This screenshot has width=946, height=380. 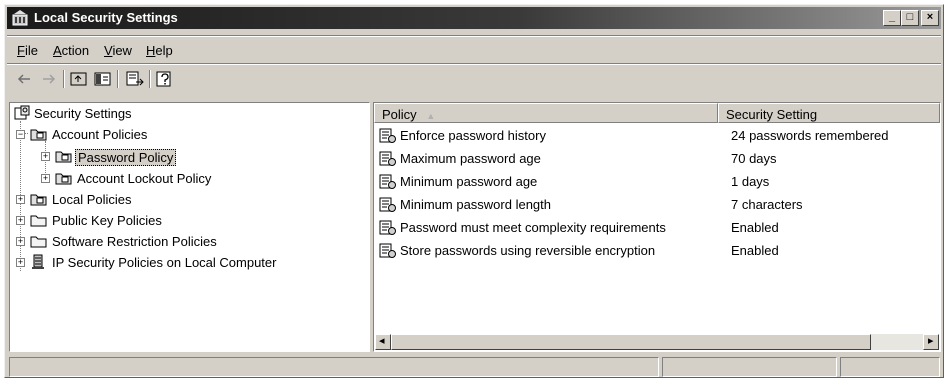 I want to click on menu-action-accel: A, so click(x=57, y=50).